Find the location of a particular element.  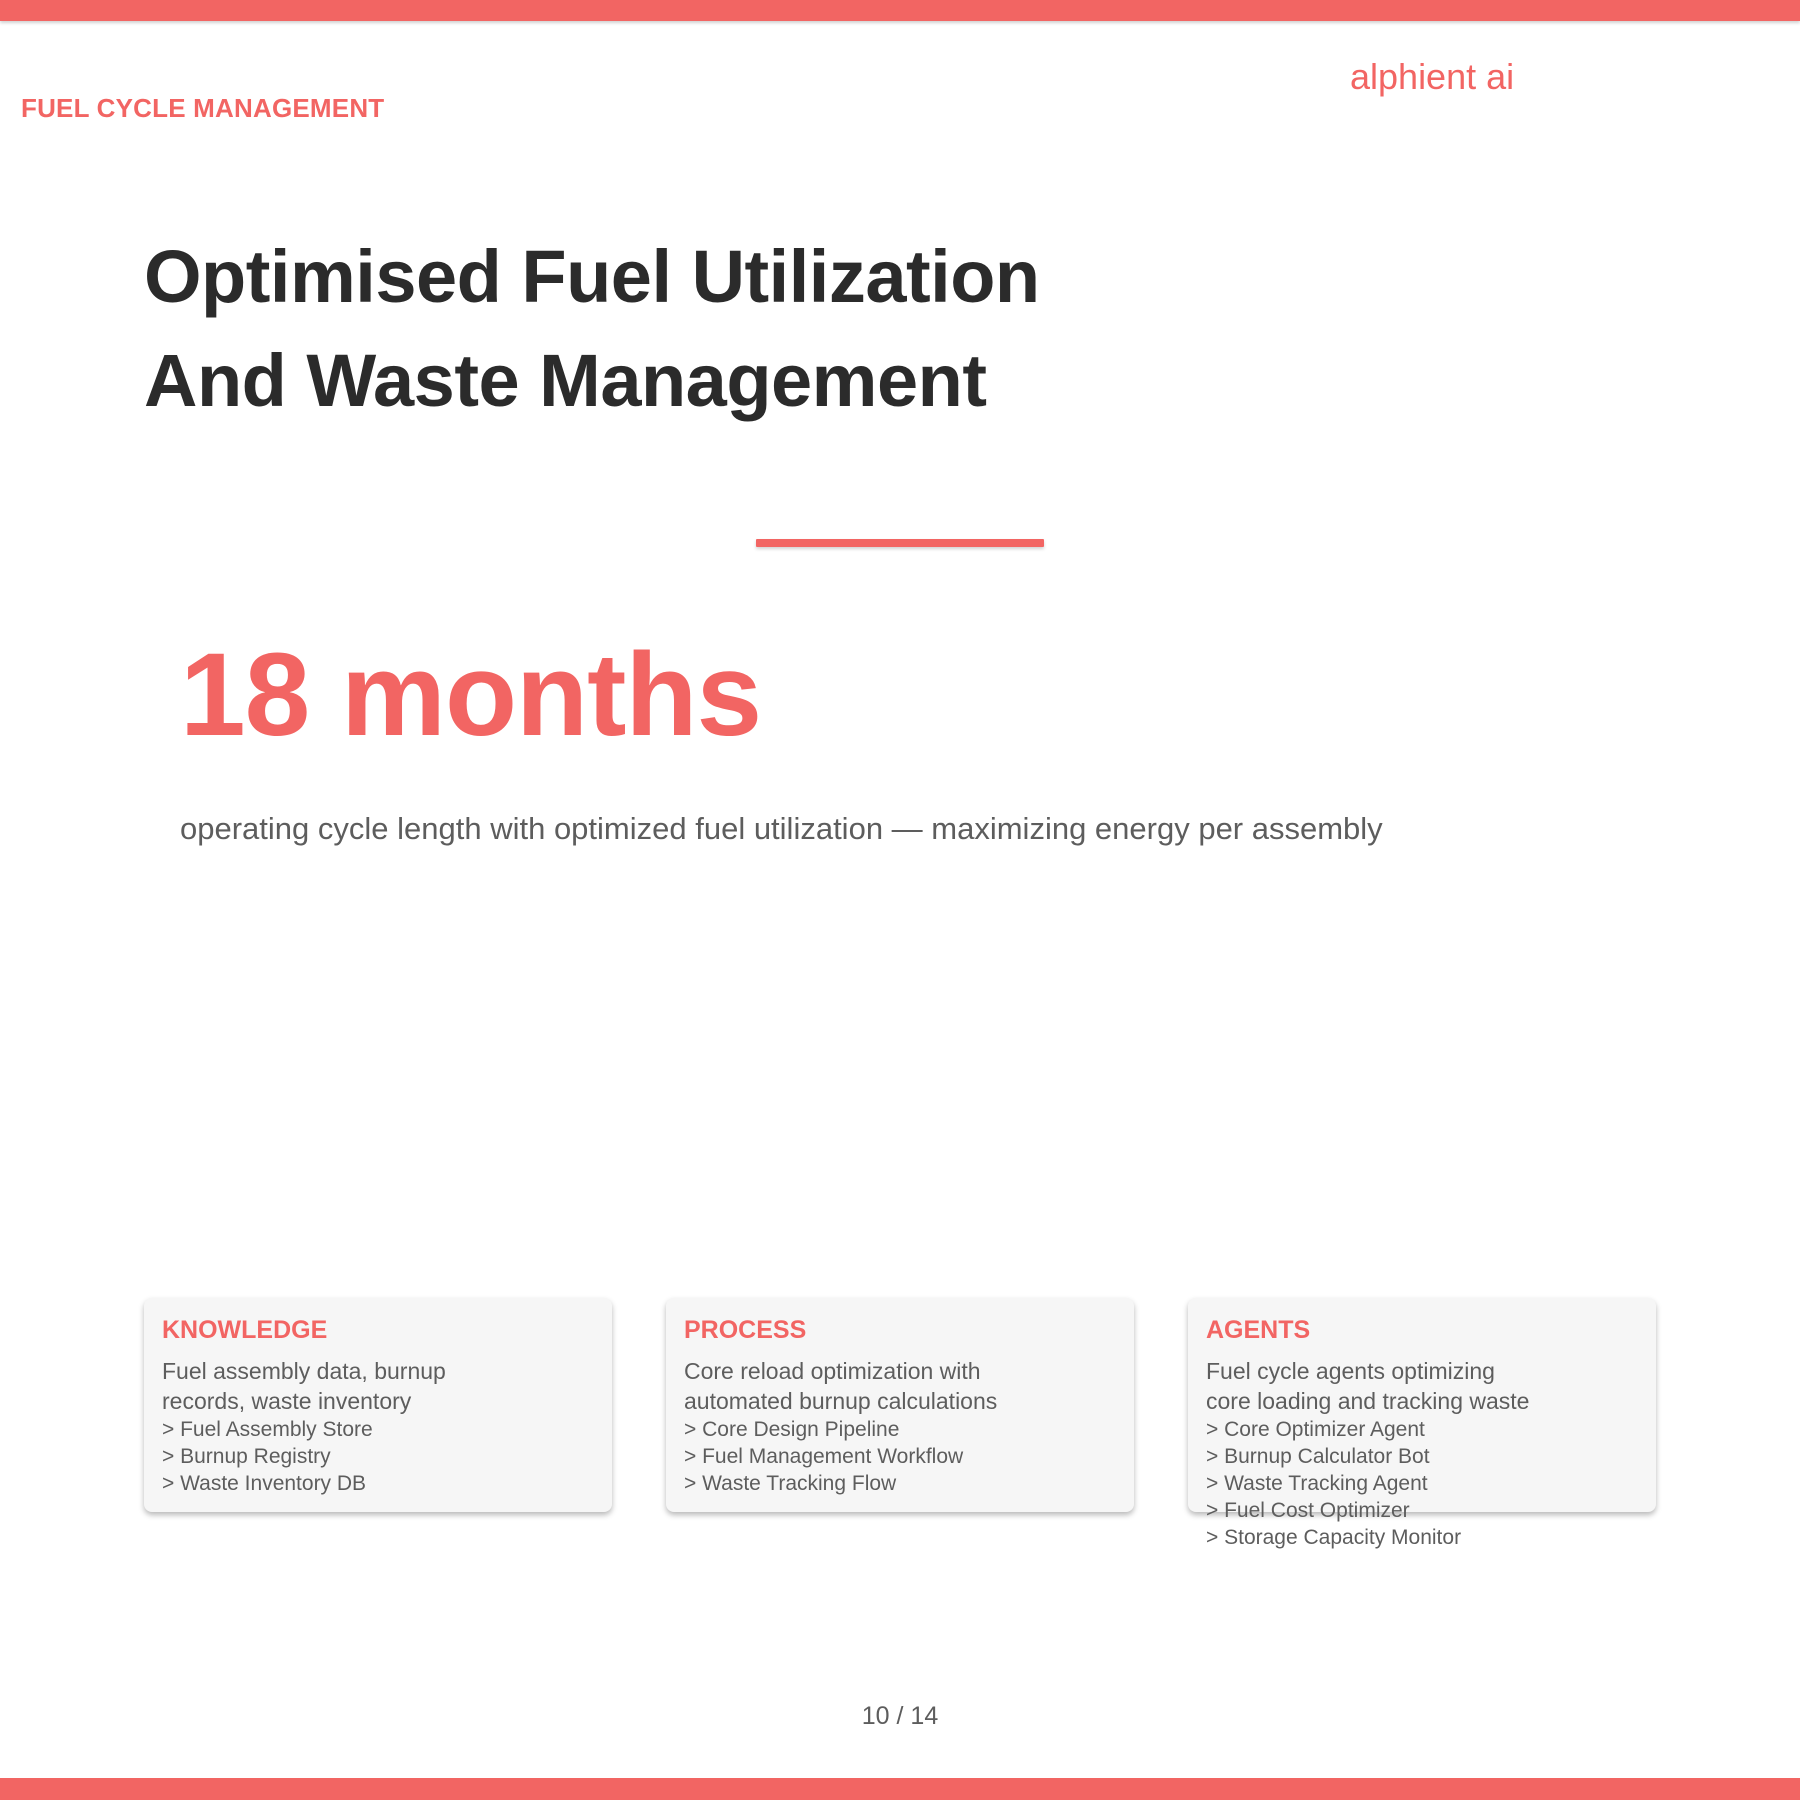

card-description-line: Core reload optimization with is located at coordinates (832, 1371).